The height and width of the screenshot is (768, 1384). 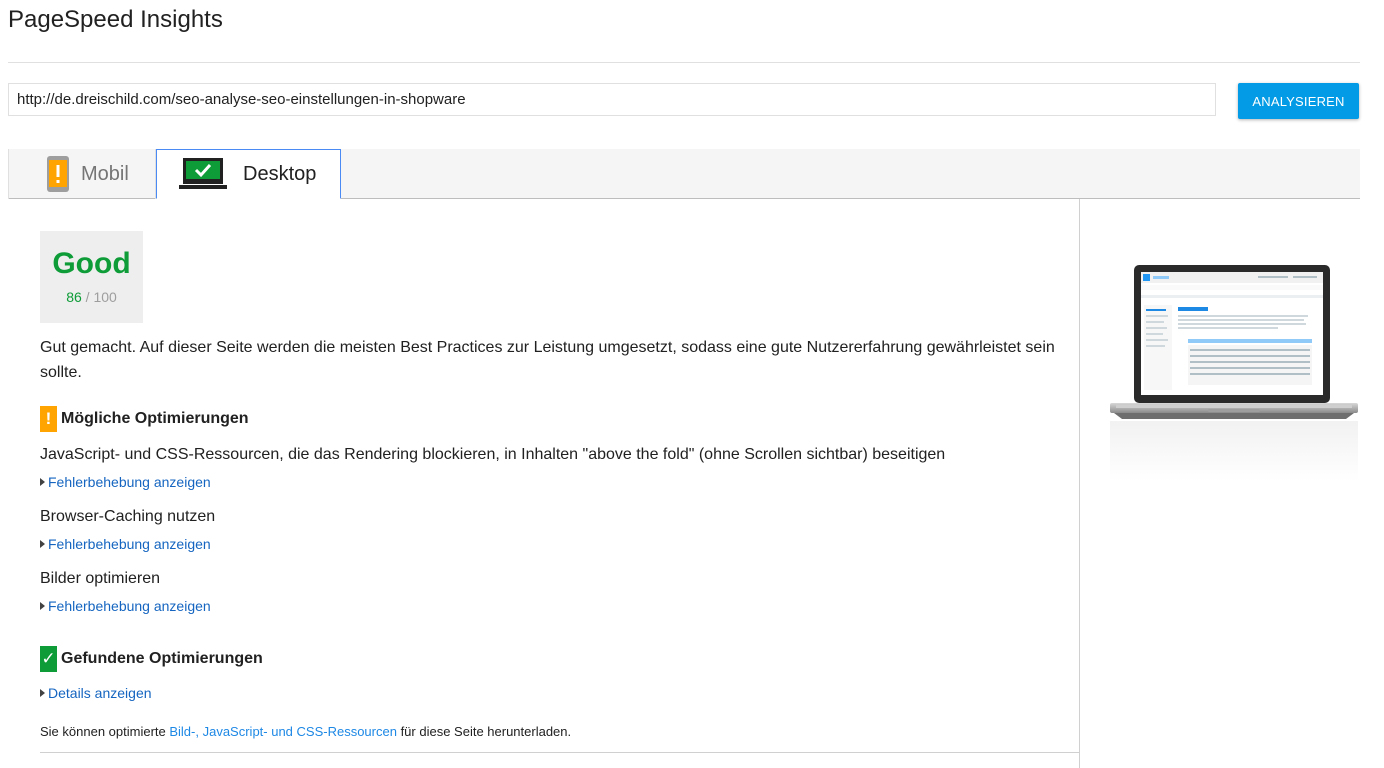 What do you see at coordinates (105, 731) in the screenshot?
I see `download-prefix: Sie können optimierte` at bounding box center [105, 731].